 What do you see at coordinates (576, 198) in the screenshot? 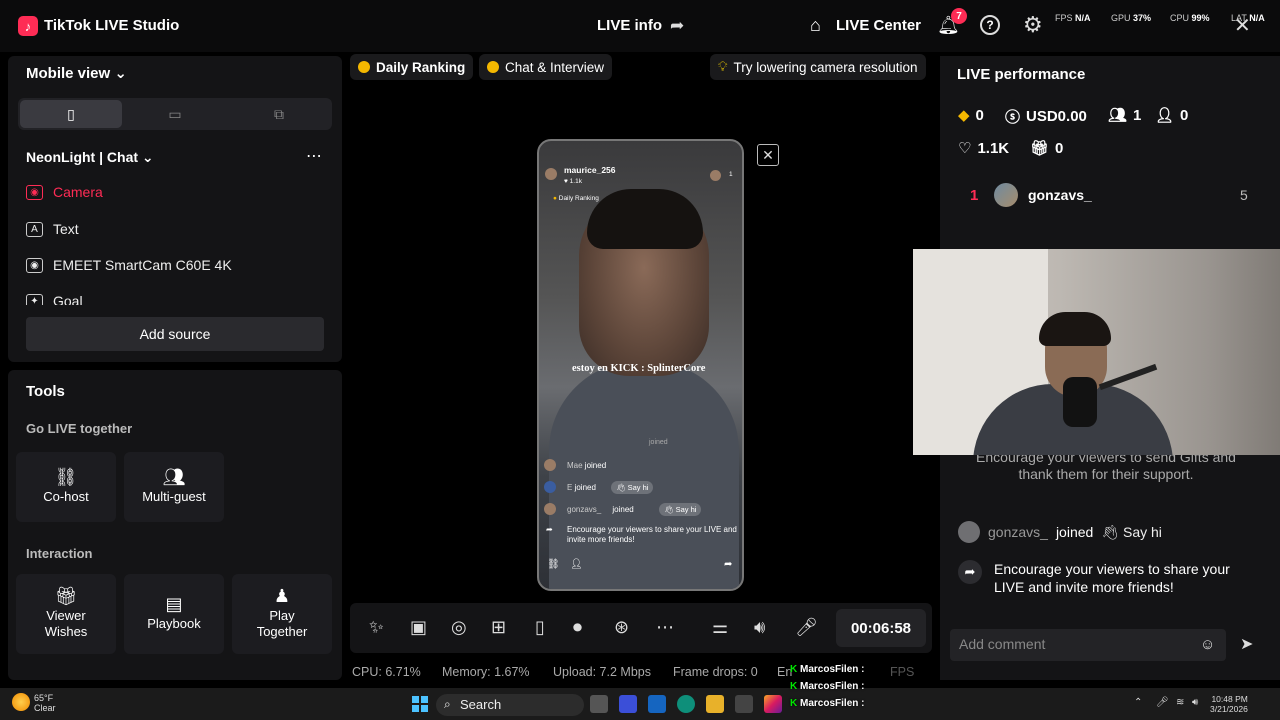
I see `preview-ranking: ● Daily Ranking` at bounding box center [576, 198].